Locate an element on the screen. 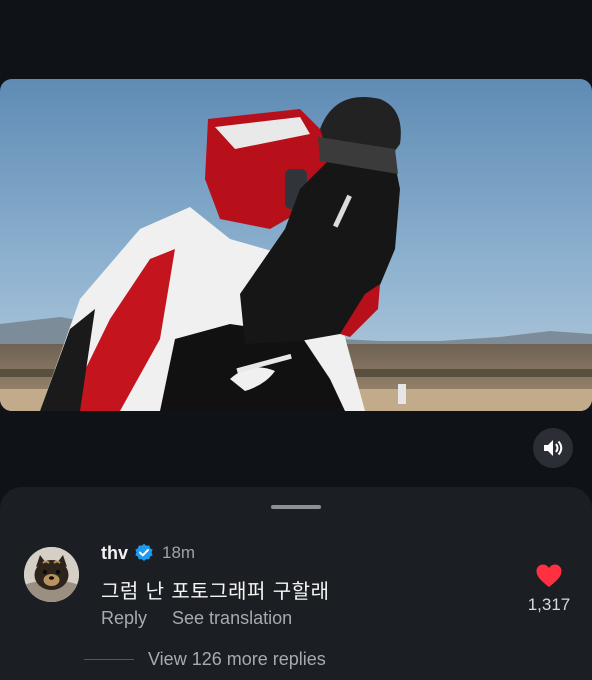 Image resolution: width=592 pixels, height=680 pixels. like-count: 1,317 is located at coordinates (549, 604).